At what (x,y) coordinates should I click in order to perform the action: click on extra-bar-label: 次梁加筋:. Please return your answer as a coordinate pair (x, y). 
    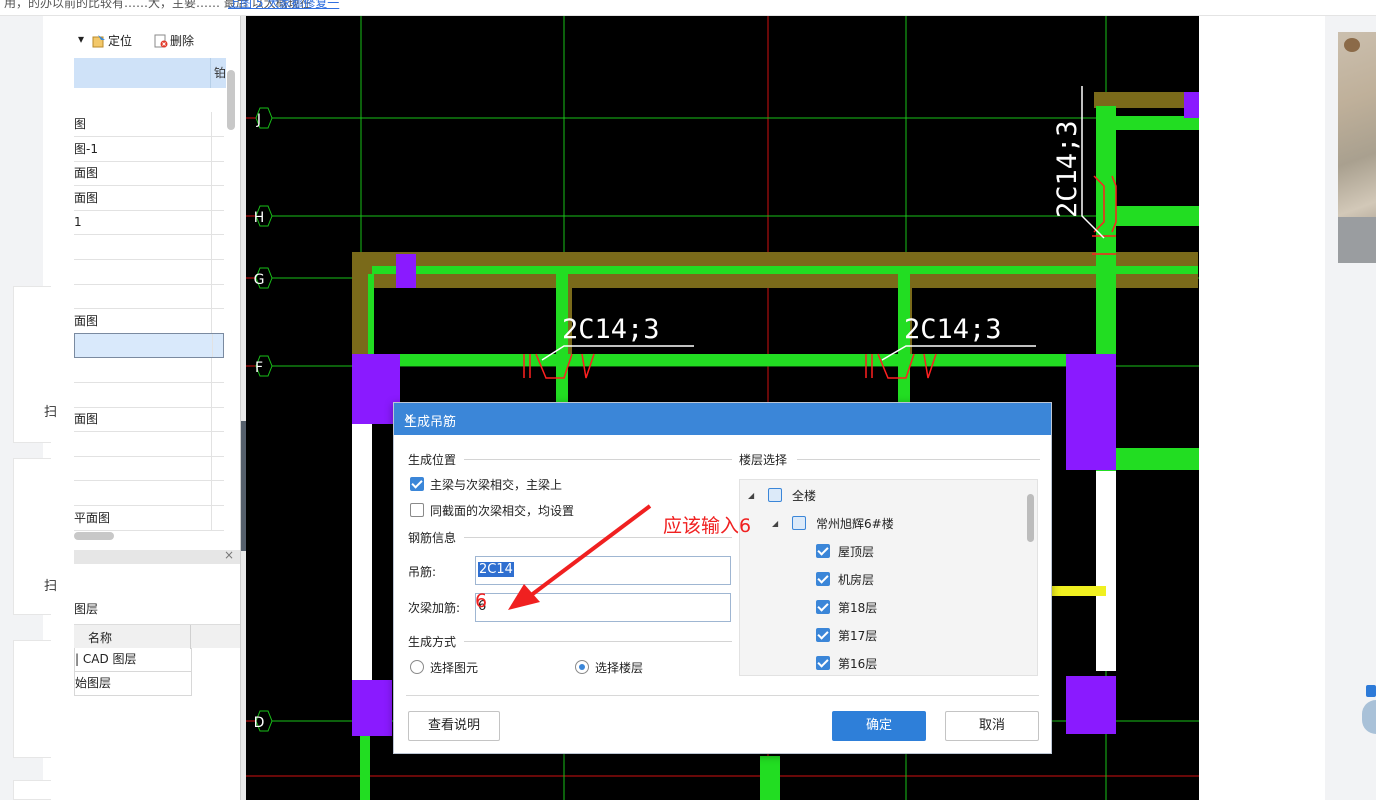
    Looking at the image, I should click on (434, 608).